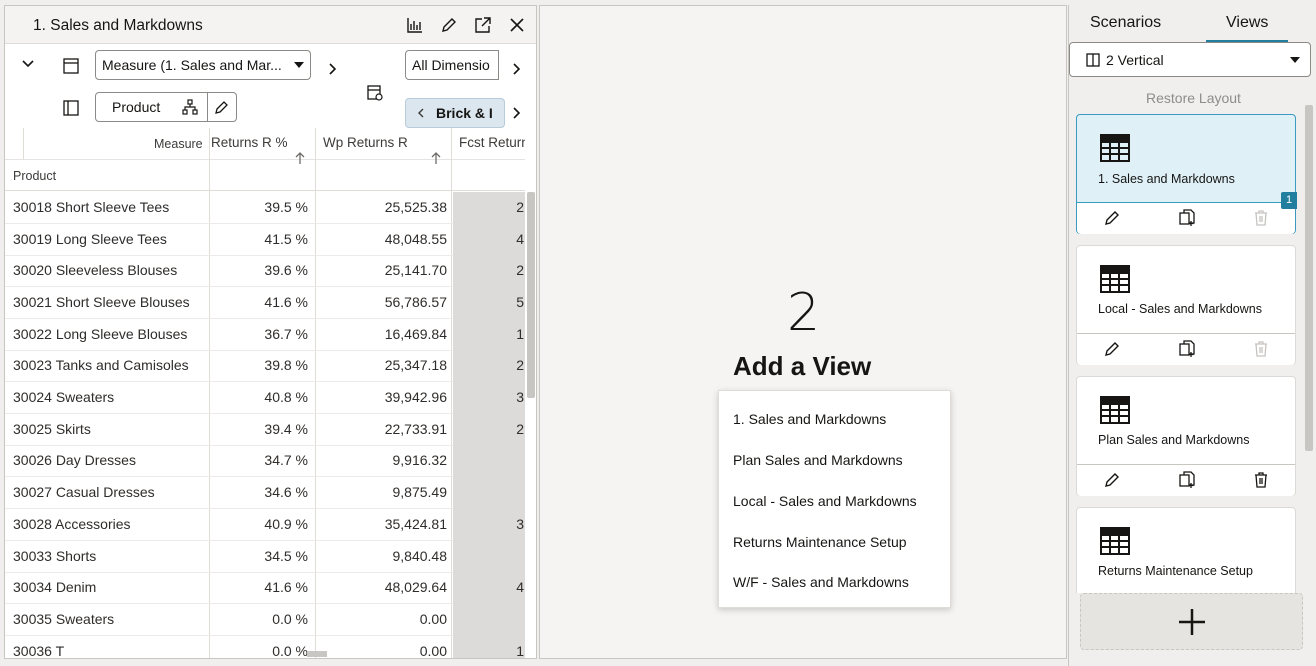  Describe the element at coordinates (207, 107) in the screenshot. I see `button-divider` at that location.